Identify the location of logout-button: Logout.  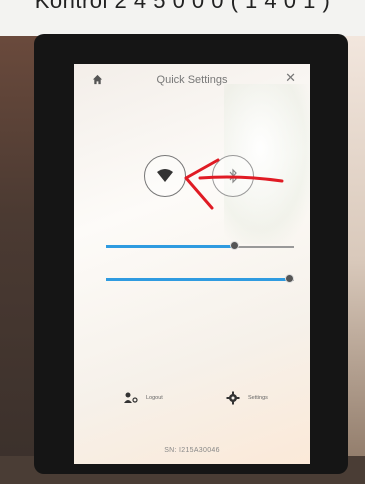
(143, 398).